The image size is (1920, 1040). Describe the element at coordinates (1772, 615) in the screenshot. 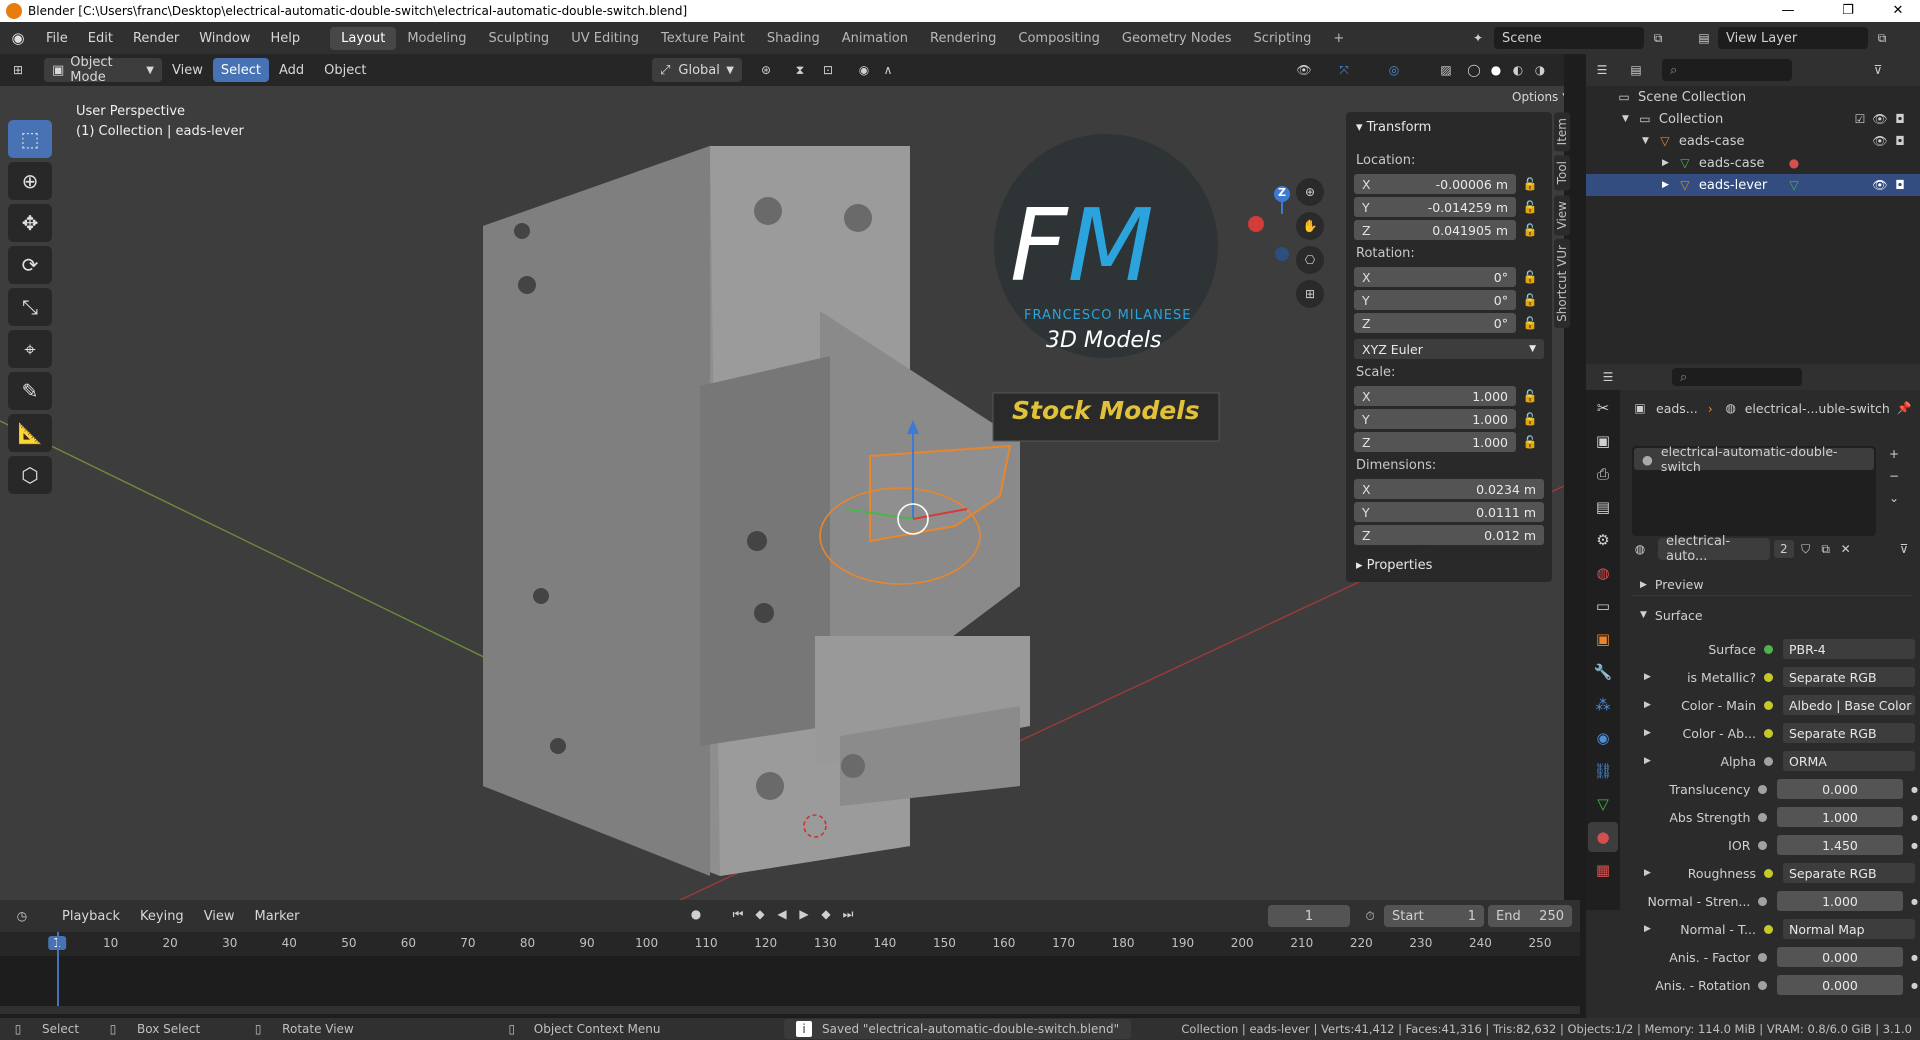

I see `surface-panel-header: ▼ Surface` at that location.